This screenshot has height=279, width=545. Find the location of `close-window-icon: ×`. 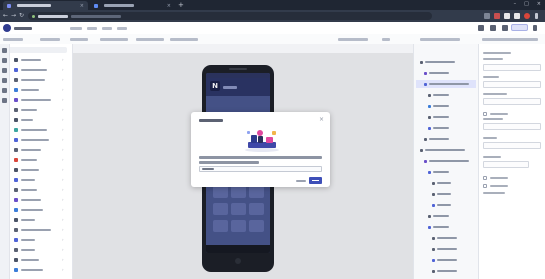

close-window-icon: × is located at coordinates (539, 4).